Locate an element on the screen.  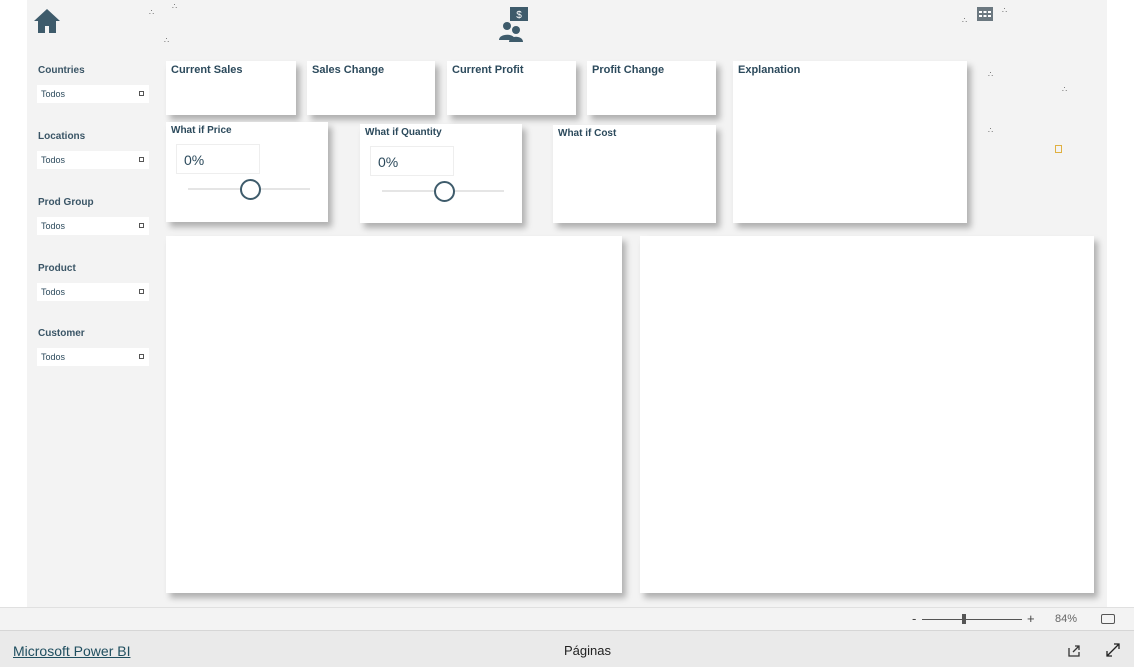
card-title: What if Price is located at coordinates (201, 130).